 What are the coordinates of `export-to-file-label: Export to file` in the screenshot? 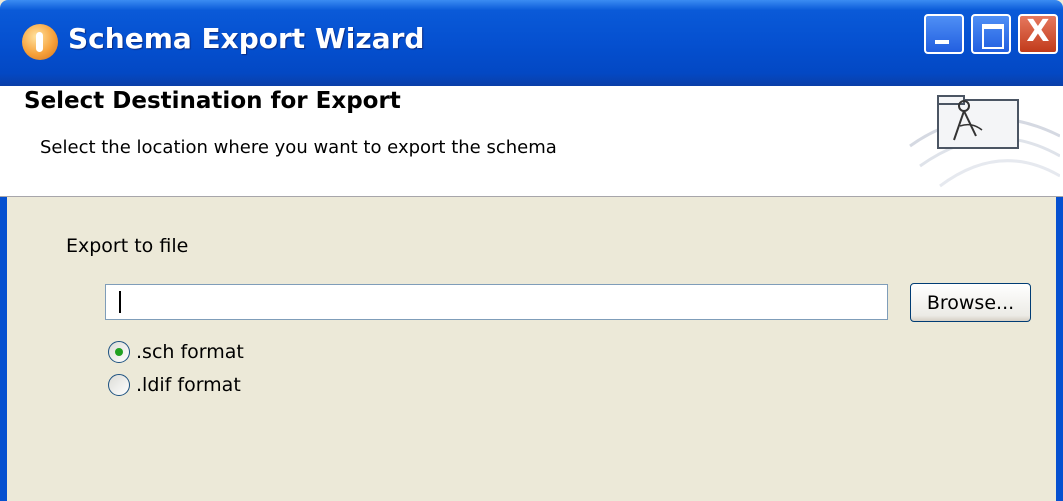 It's located at (127, 246).